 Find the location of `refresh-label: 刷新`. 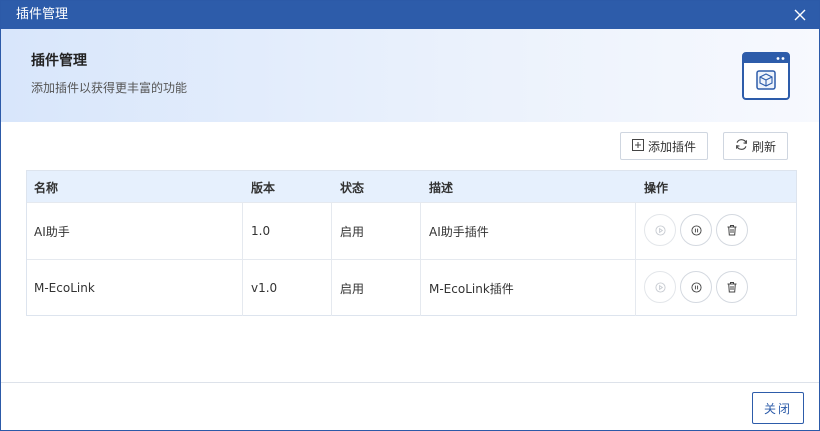

refresh-label: 刷新 is located at coordinates (763, 146).